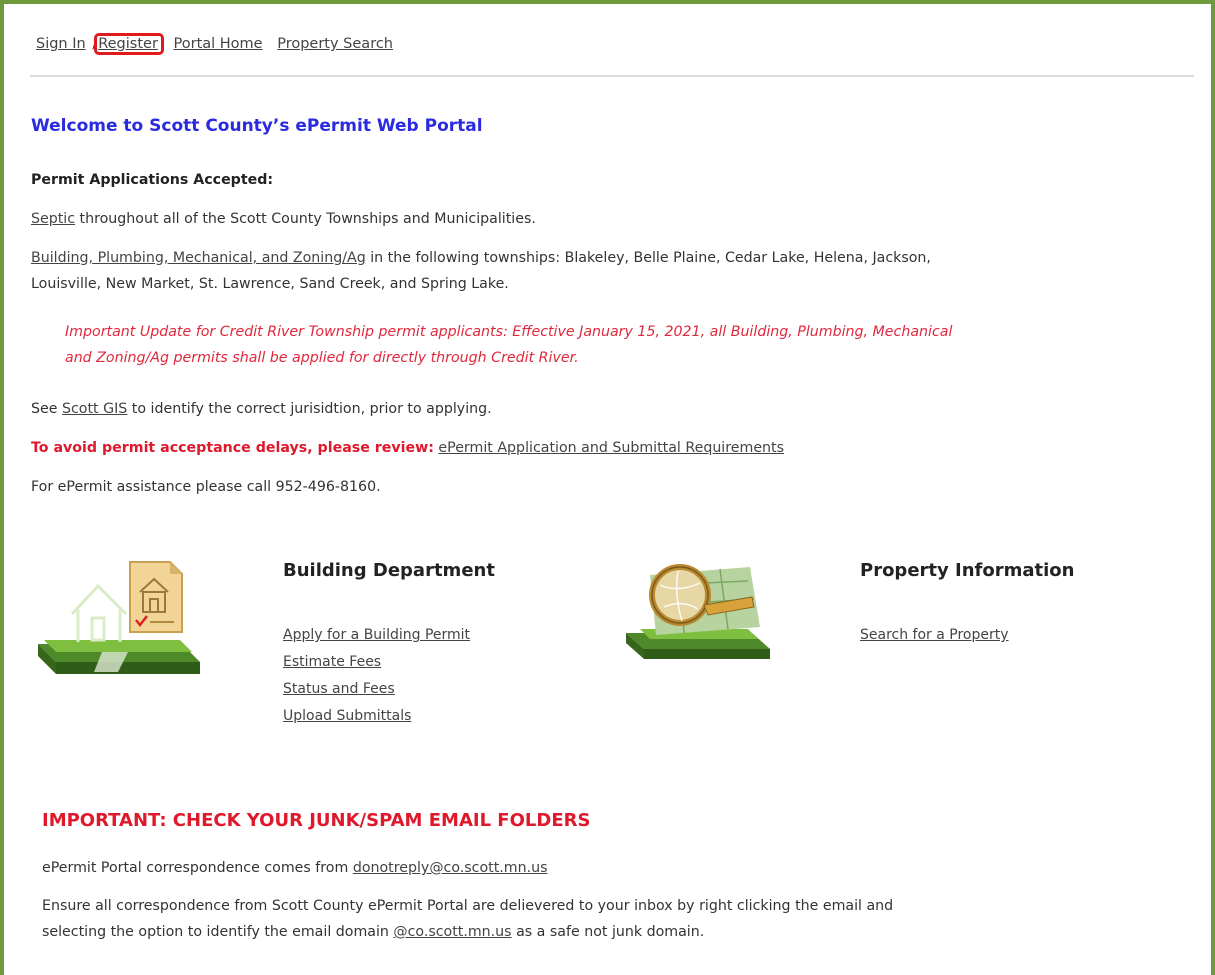  I want to click on property-search-link: Property Search, so click(335, 44).